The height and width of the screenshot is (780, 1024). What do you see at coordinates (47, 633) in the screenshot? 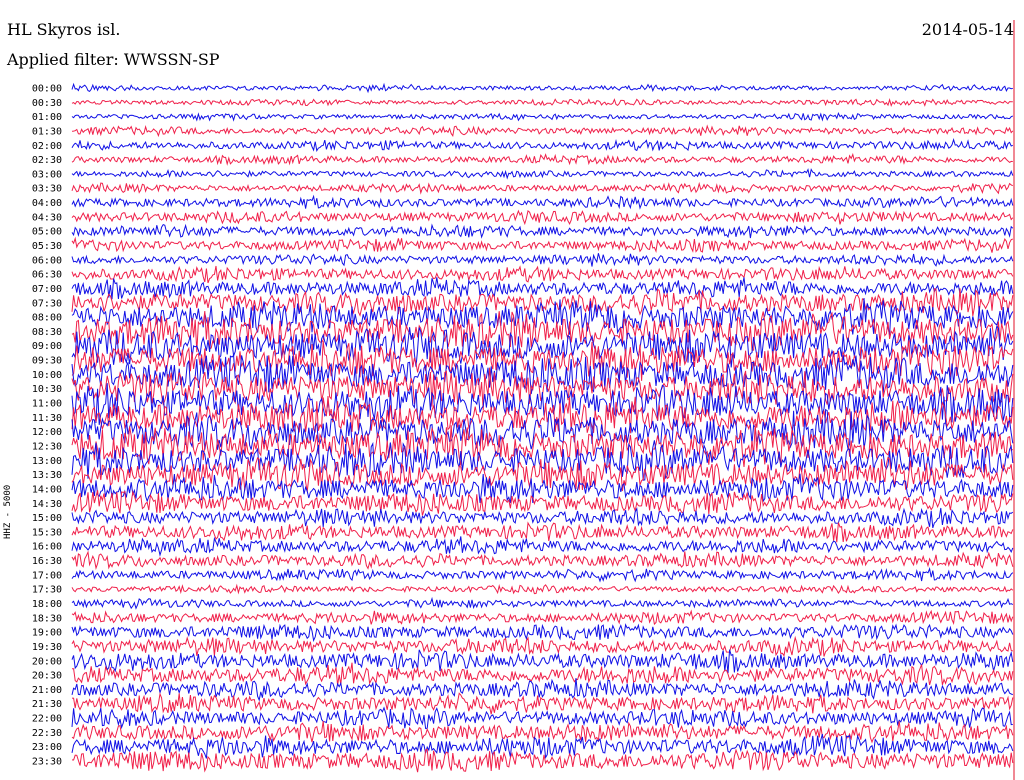
I see `time-label: 19:00` at bounding box center [47, 633].